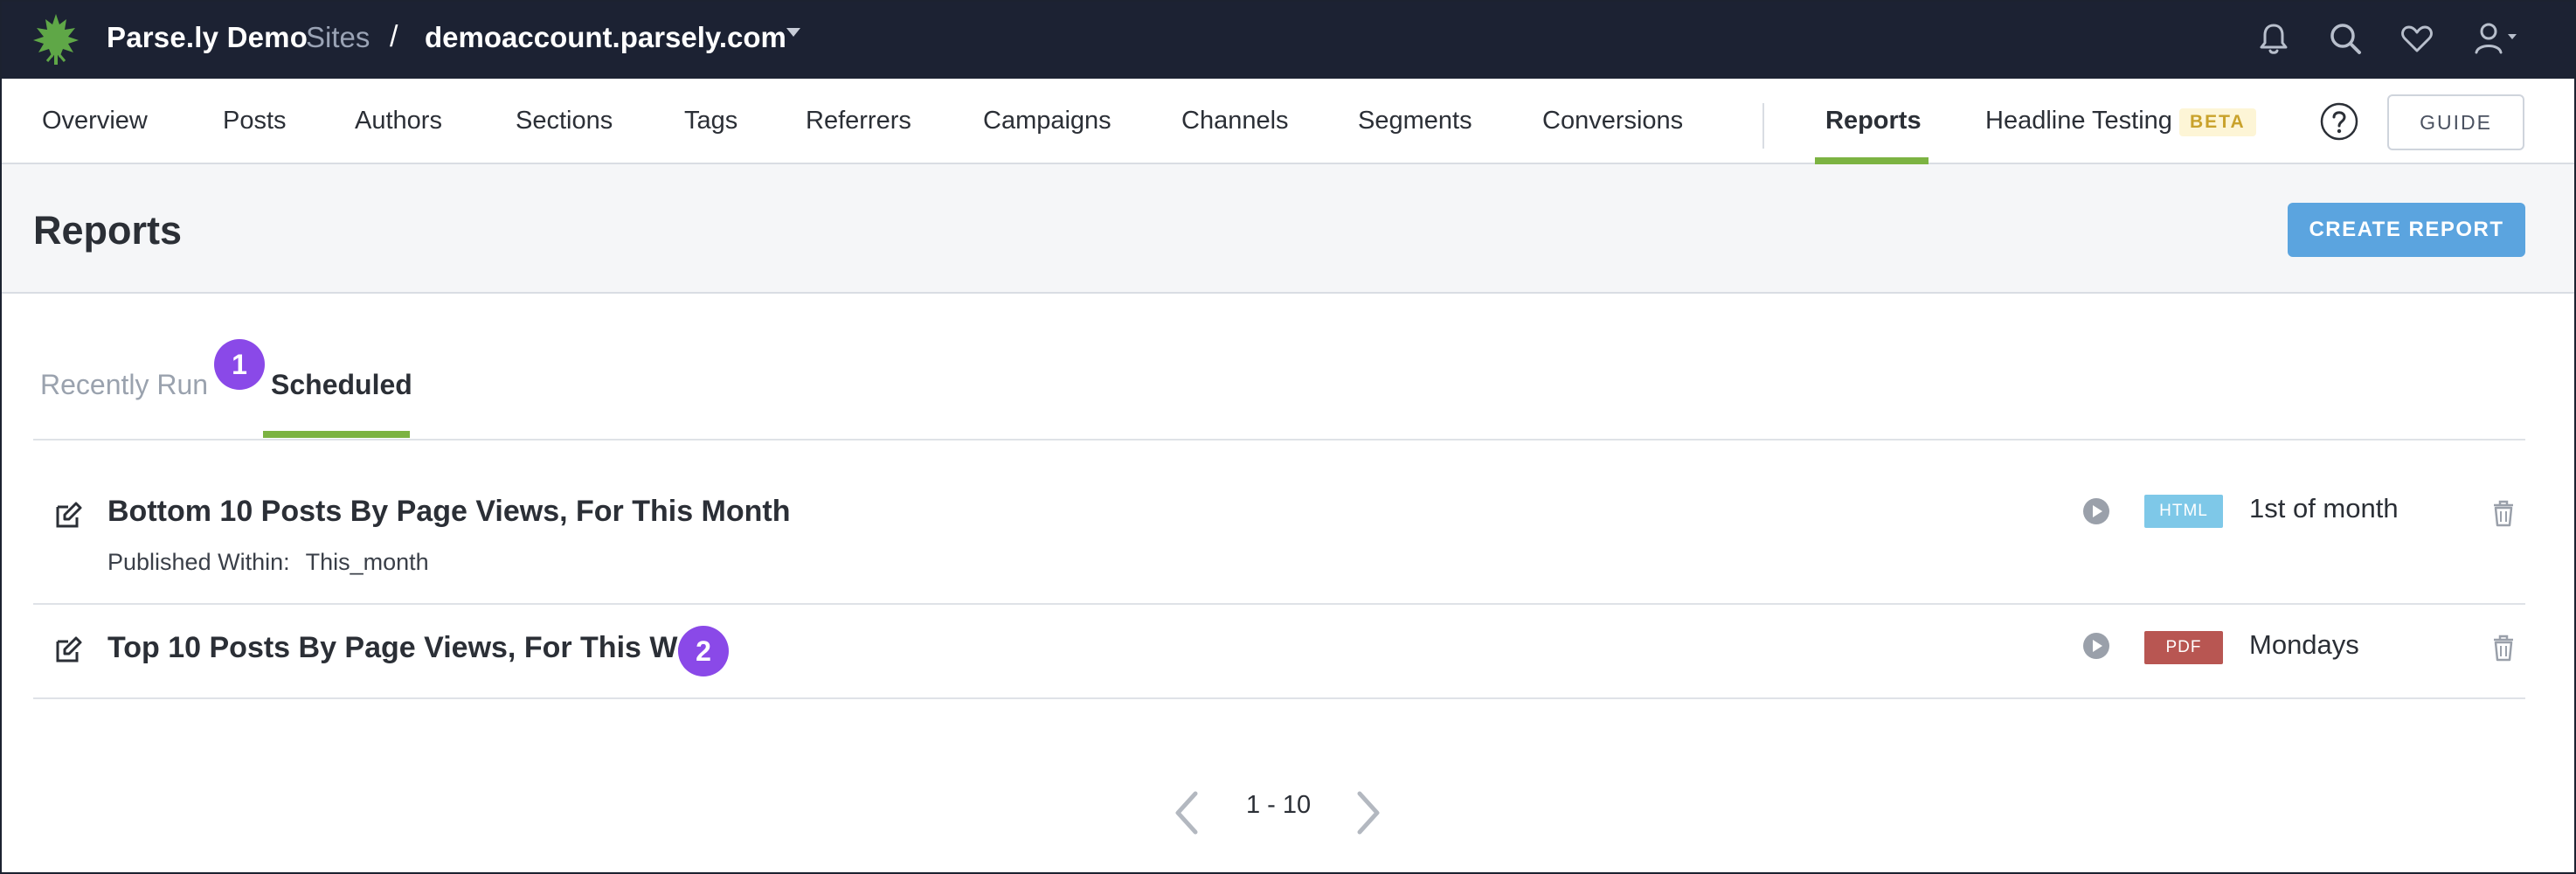 This screenshot has height=874, width=2576. Describe the element at coordinates (564, 121) in the screenshot. I see `nav-sections: Sections` at that location.